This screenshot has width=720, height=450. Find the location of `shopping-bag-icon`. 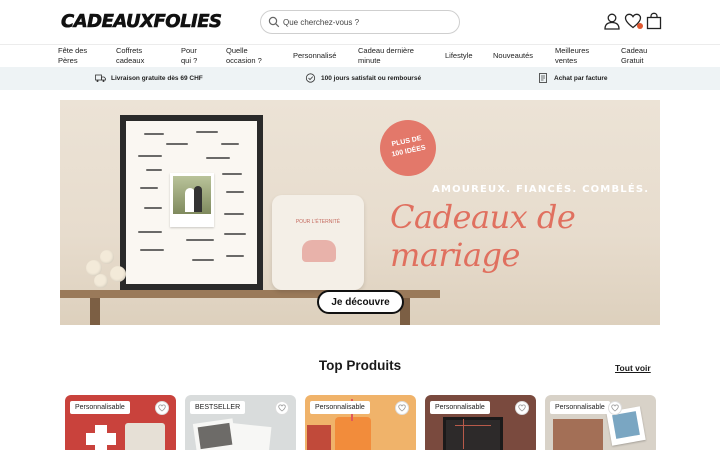

shopping-bag-icon is located at coordinates (654, 21).